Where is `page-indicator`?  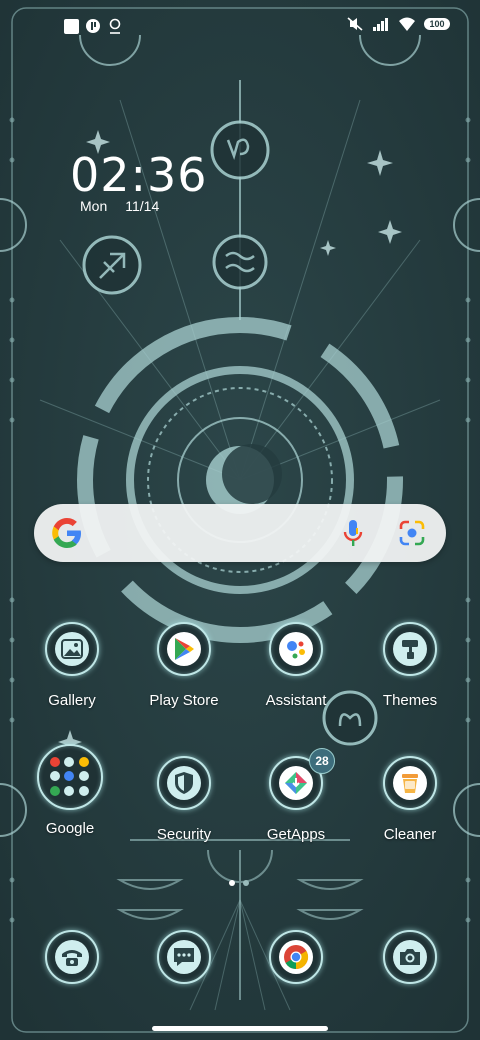 page-indicator is located at coordinates (239, 883).